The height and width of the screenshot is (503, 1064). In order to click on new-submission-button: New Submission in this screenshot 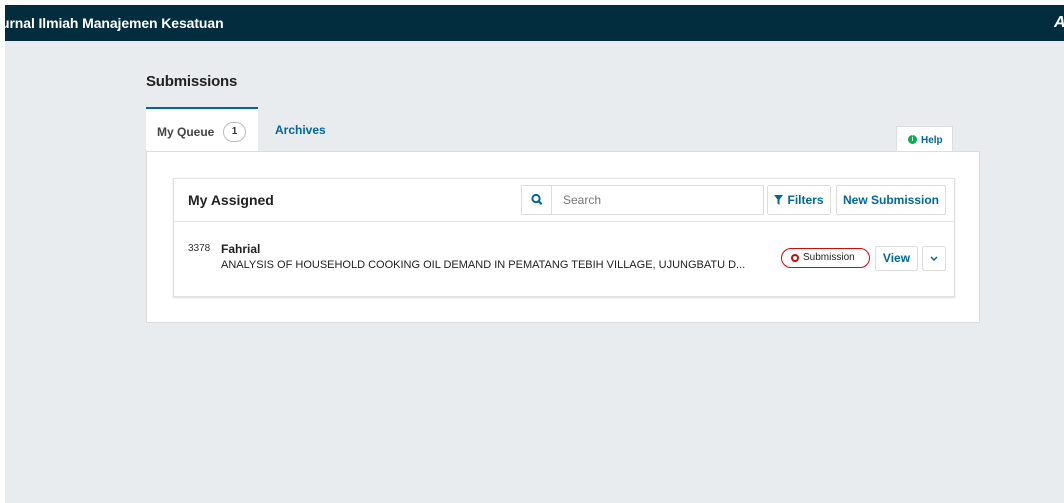, I will do `click(891, 200)`.